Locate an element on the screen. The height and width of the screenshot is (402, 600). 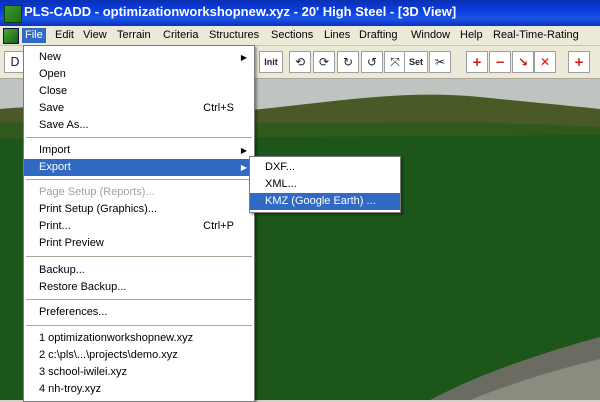
pi-move-icon: ↘ is located at coordinates (523, 62).